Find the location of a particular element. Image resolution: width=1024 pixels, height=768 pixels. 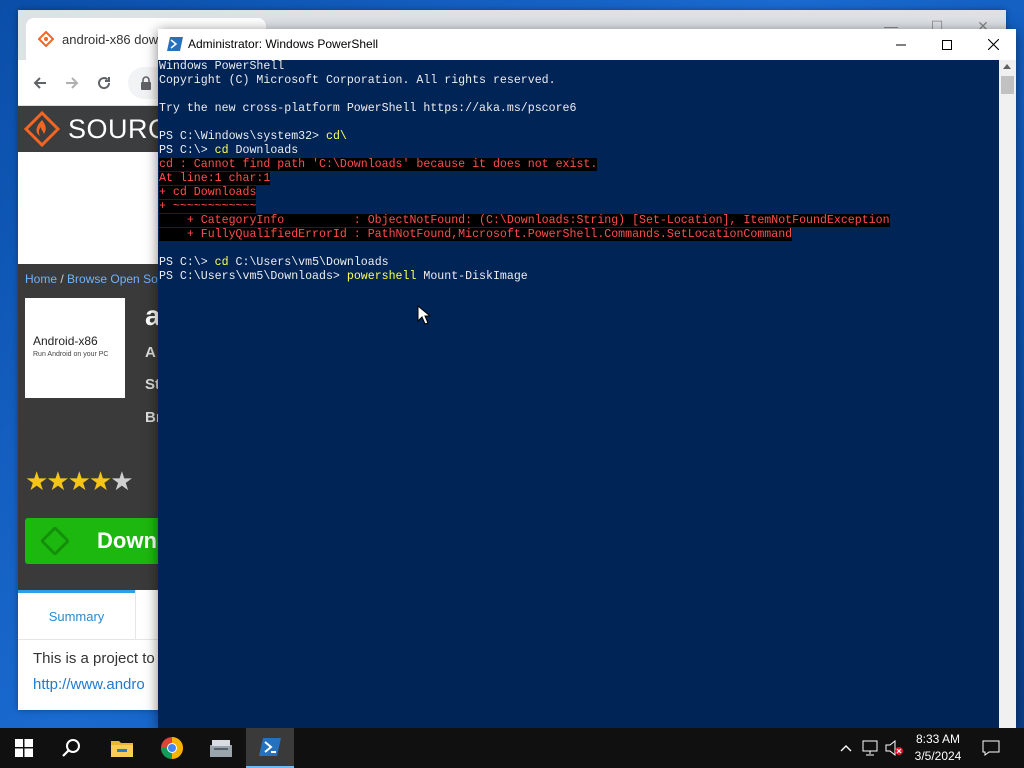

lock-icon is located at coordinates (146, 83).